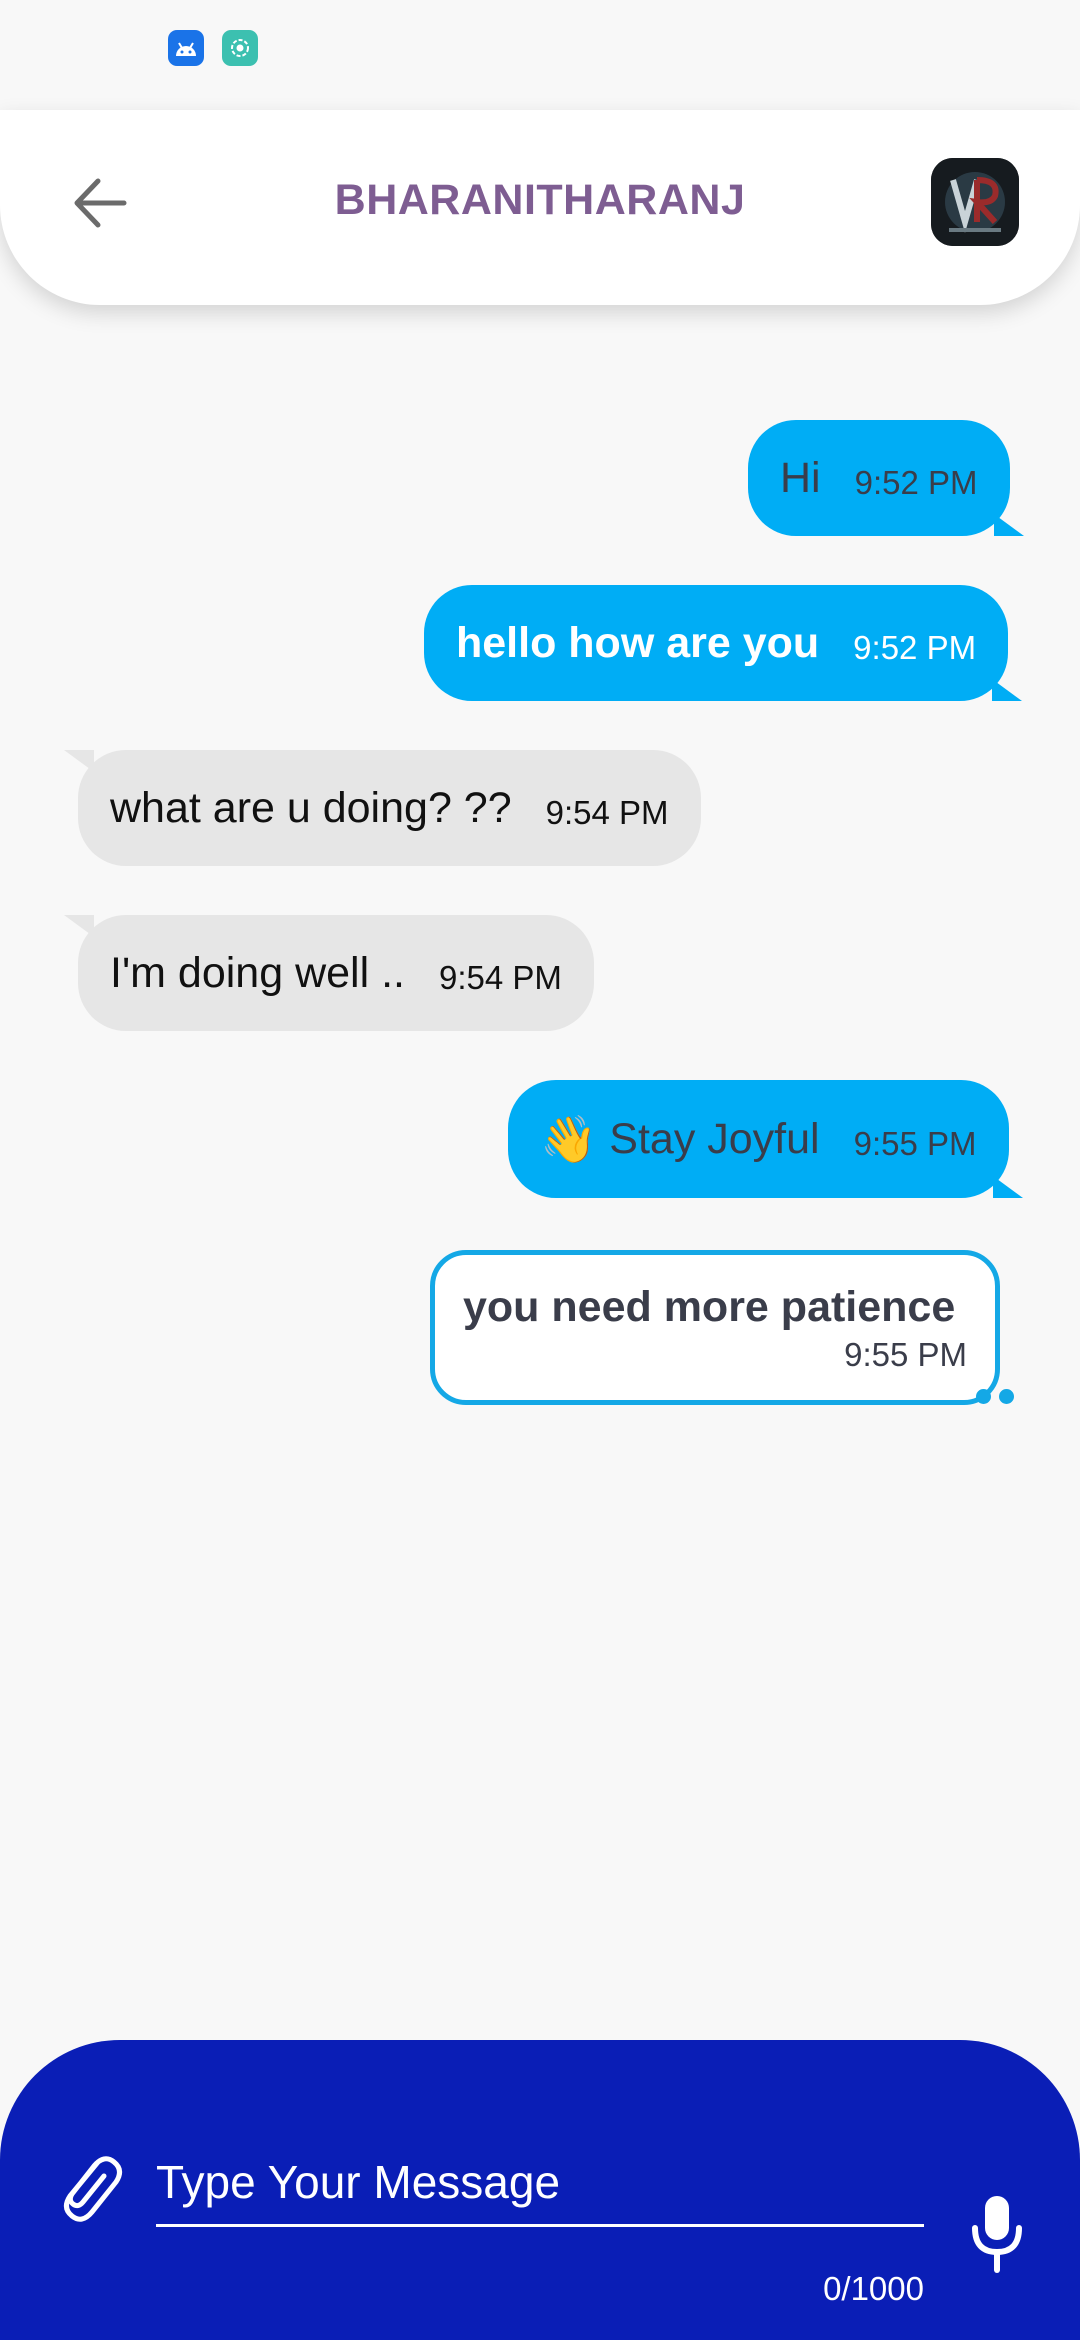 This screenshot has height=2340, width=1080. I want to click on message-input, so click(540, 2183).